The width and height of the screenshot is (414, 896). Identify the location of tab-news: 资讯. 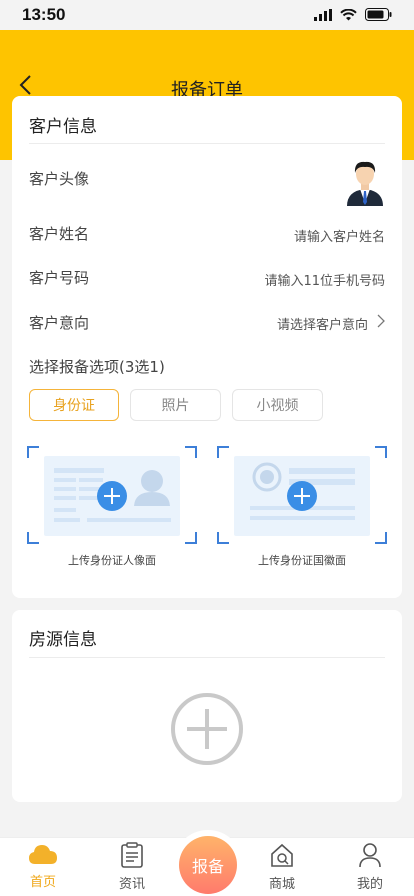
(132, 867).